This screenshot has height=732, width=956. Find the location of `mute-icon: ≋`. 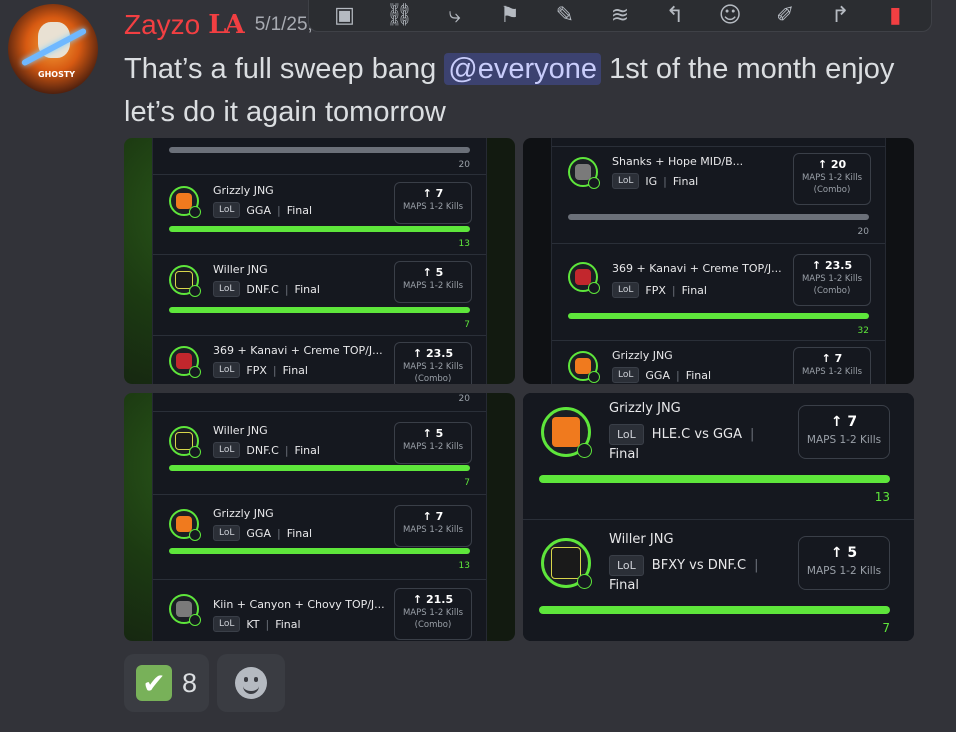

mute-icon: ≋ is located at coordinates (620, 15).